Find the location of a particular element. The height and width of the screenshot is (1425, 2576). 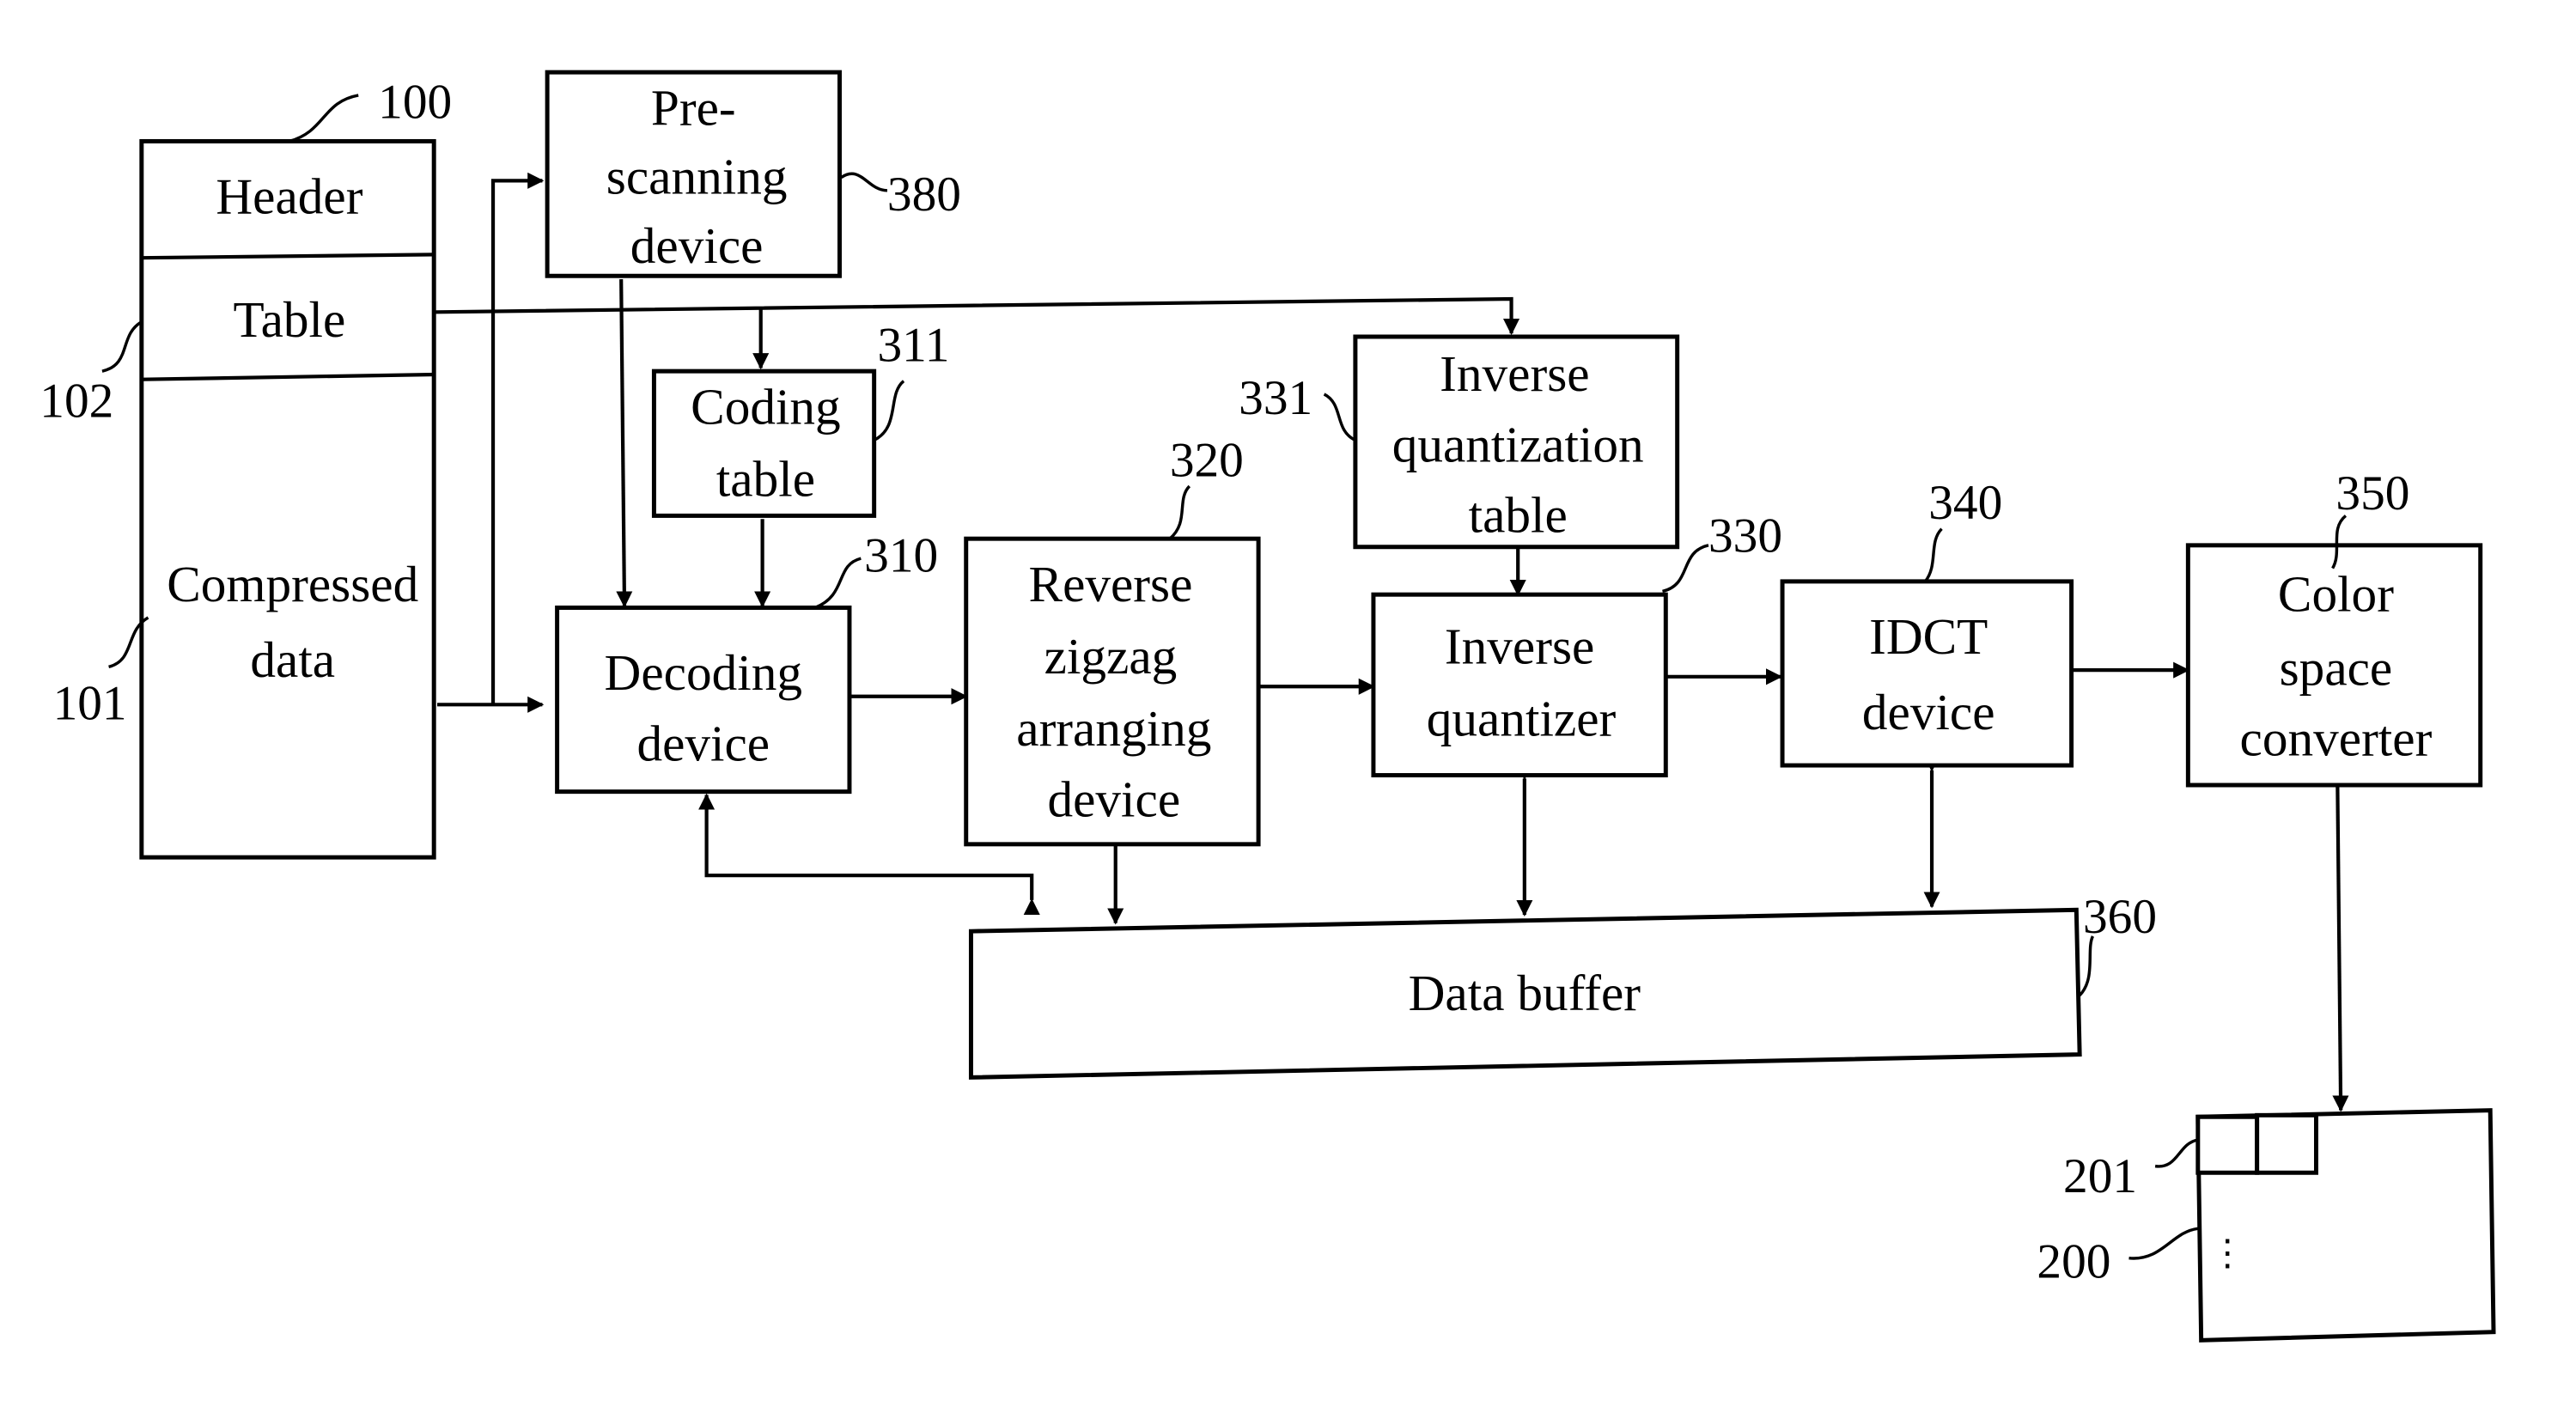

compressed-file: Header Table Compressed data 100 102 101 is located at coordinates (246, 468).